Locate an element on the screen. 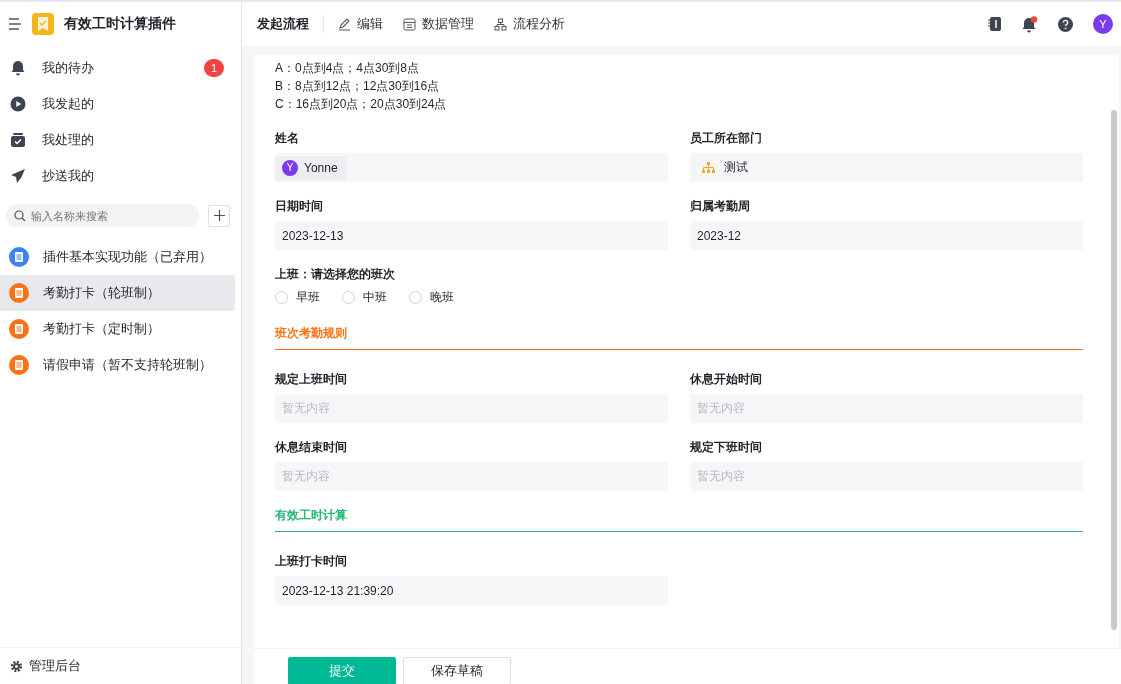 The width and height of the screenshot is (1121, 684). input-field: 2023-12-13 21:39:20 is located at coordinates (471, 590).